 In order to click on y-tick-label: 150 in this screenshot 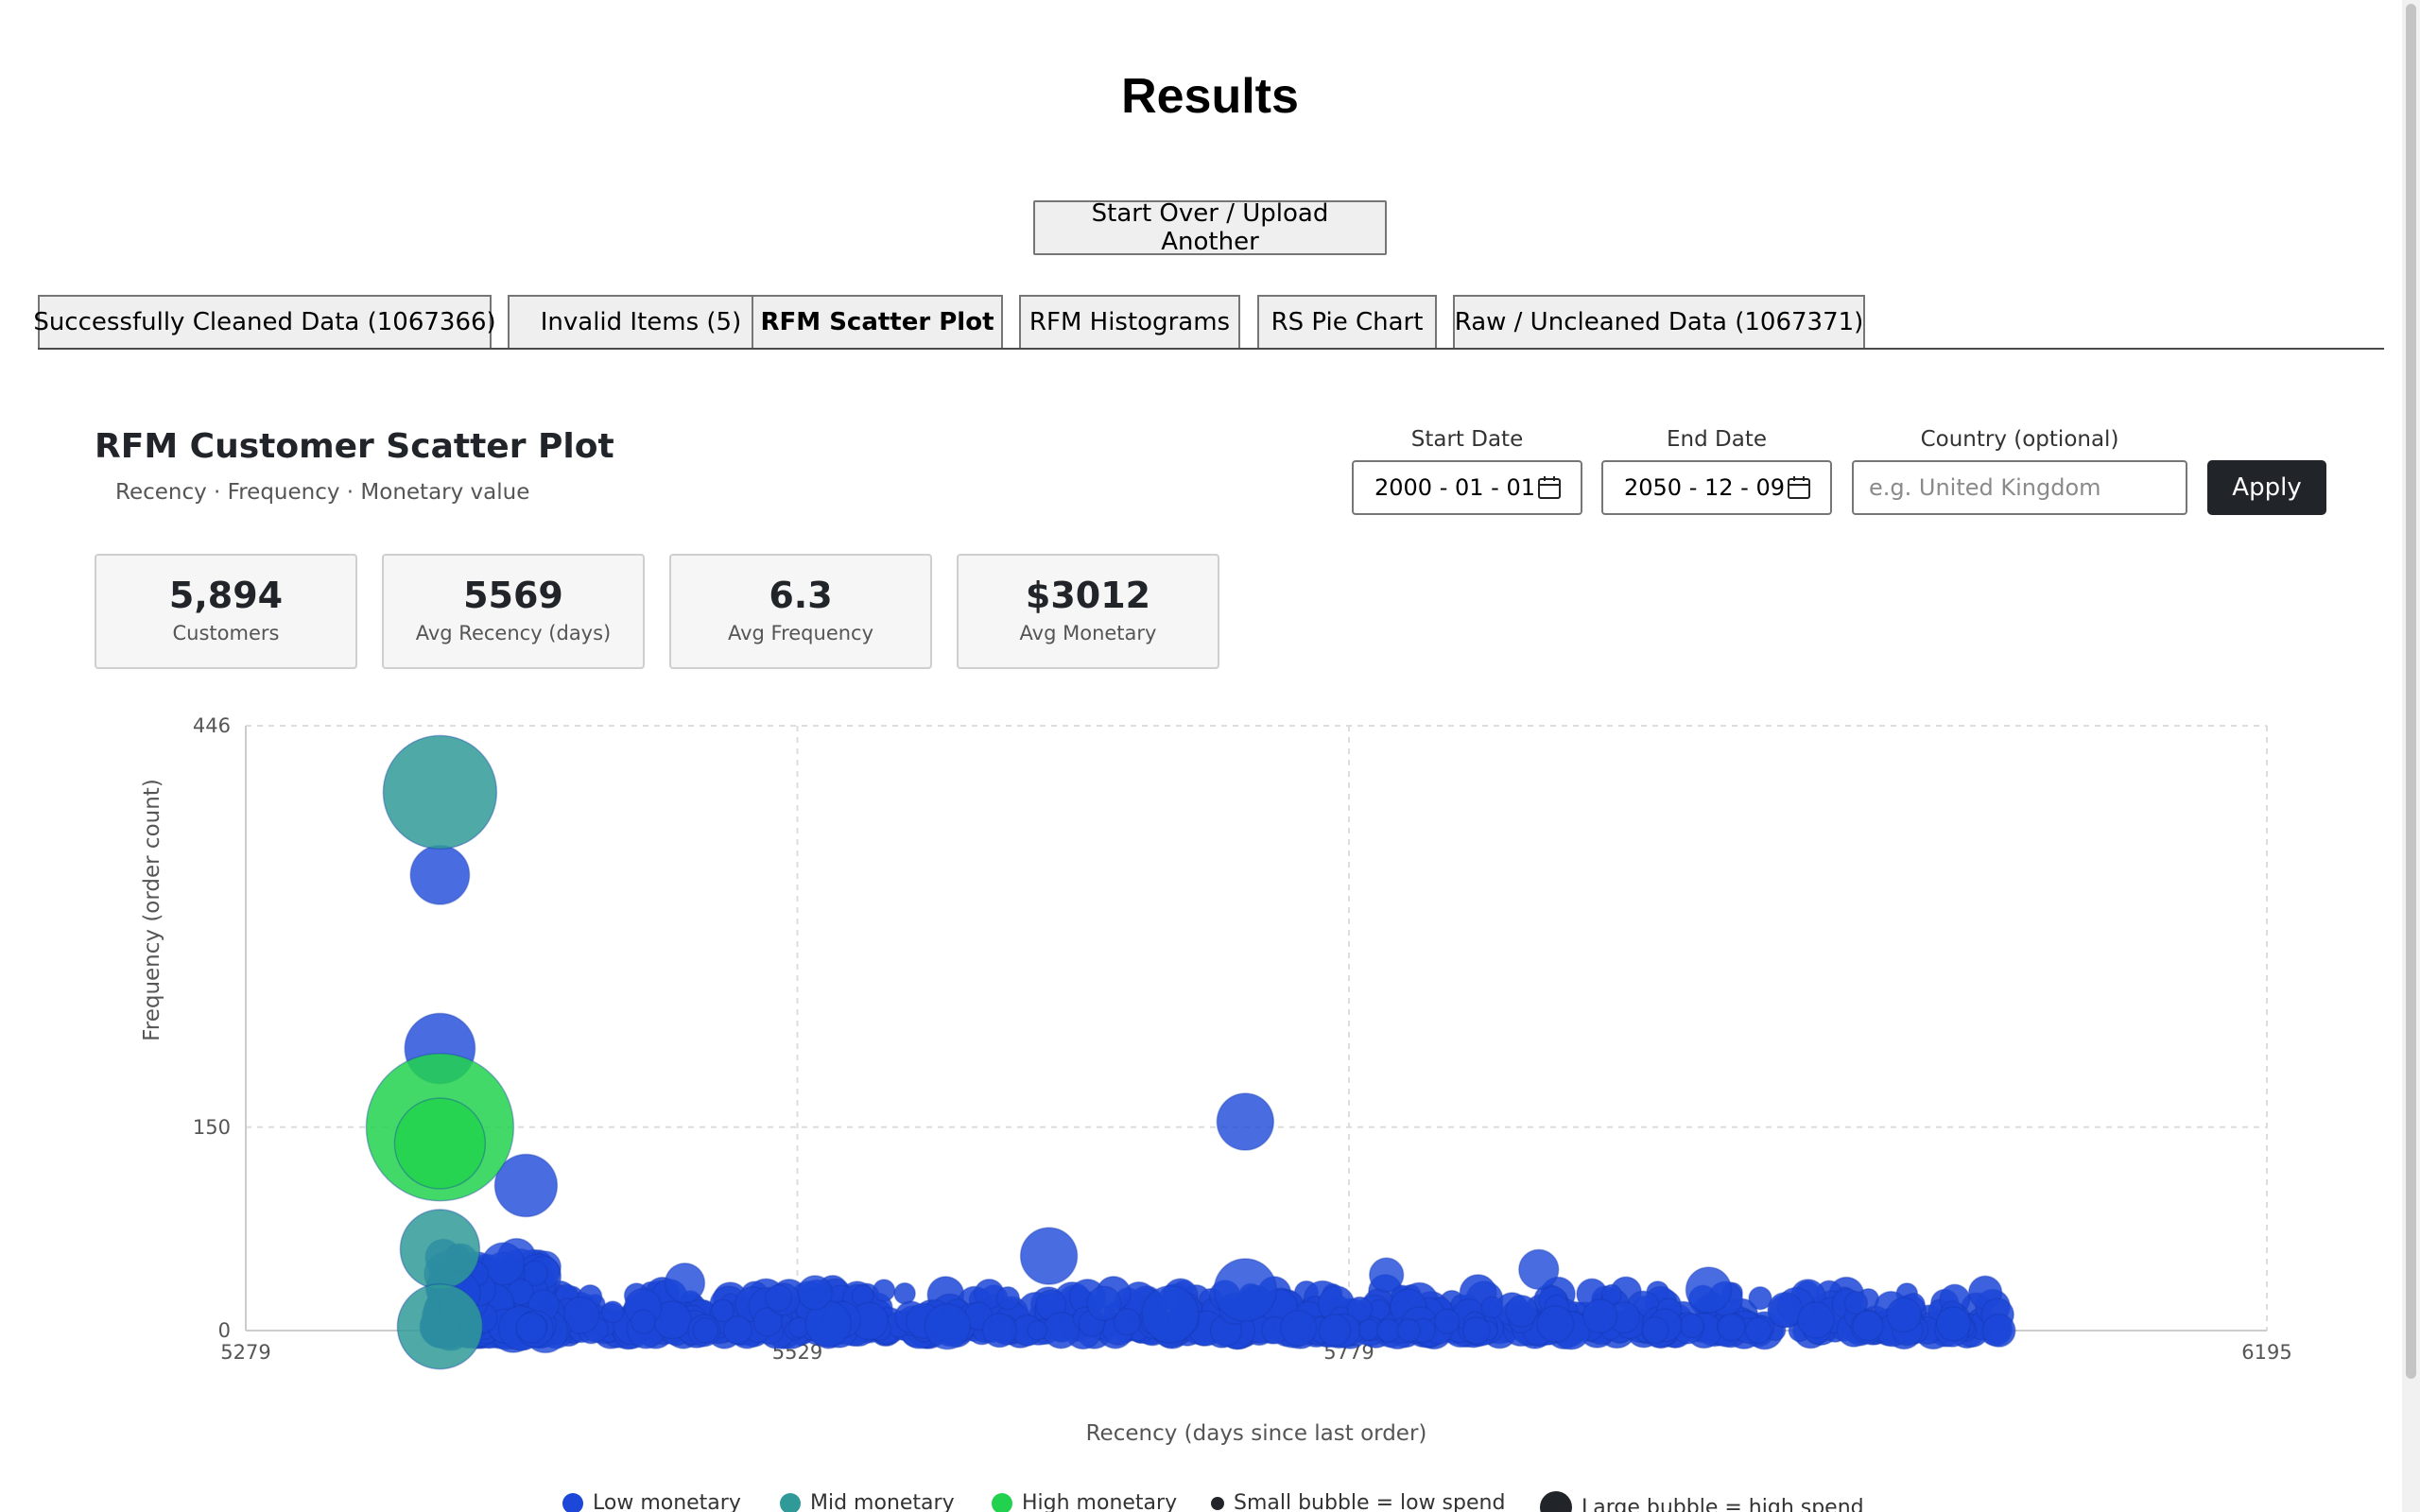, I will do `click(212, 1127)`.